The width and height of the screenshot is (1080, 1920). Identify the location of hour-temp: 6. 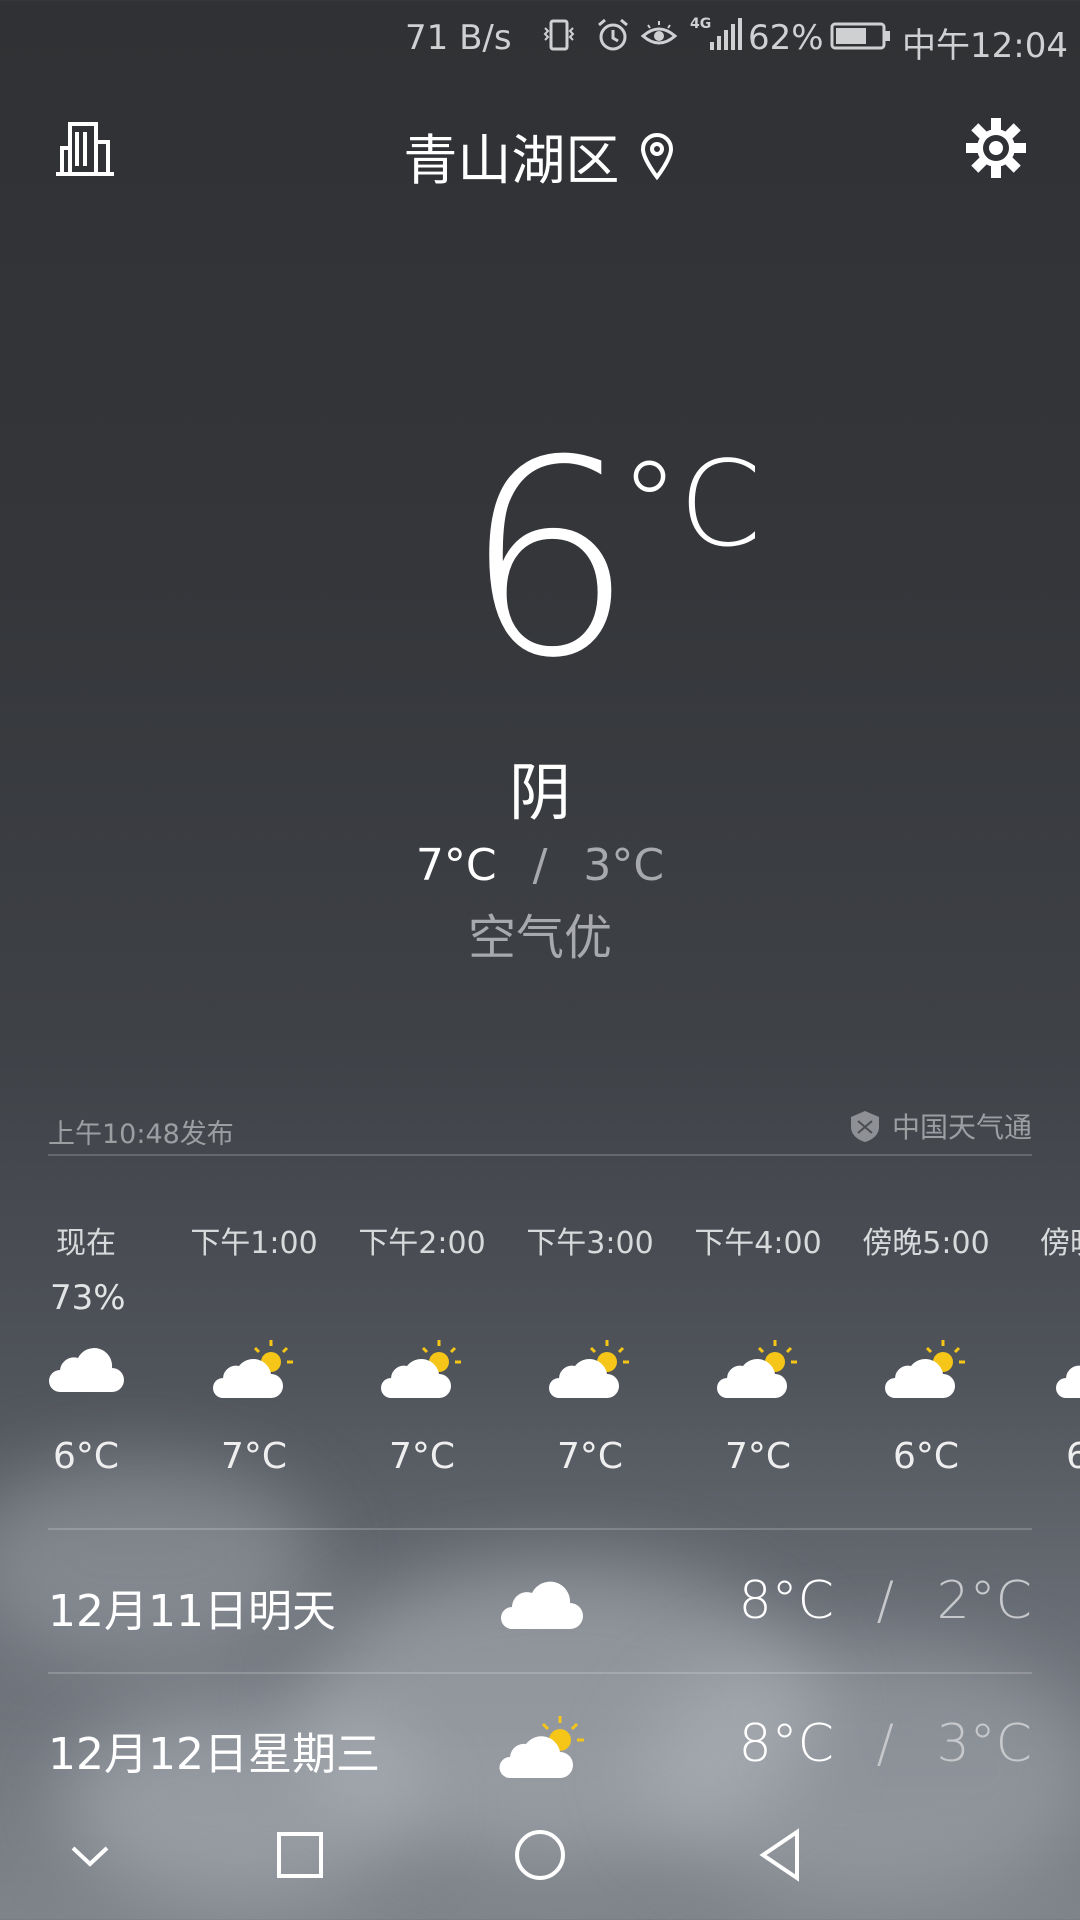
(1073, 1456).